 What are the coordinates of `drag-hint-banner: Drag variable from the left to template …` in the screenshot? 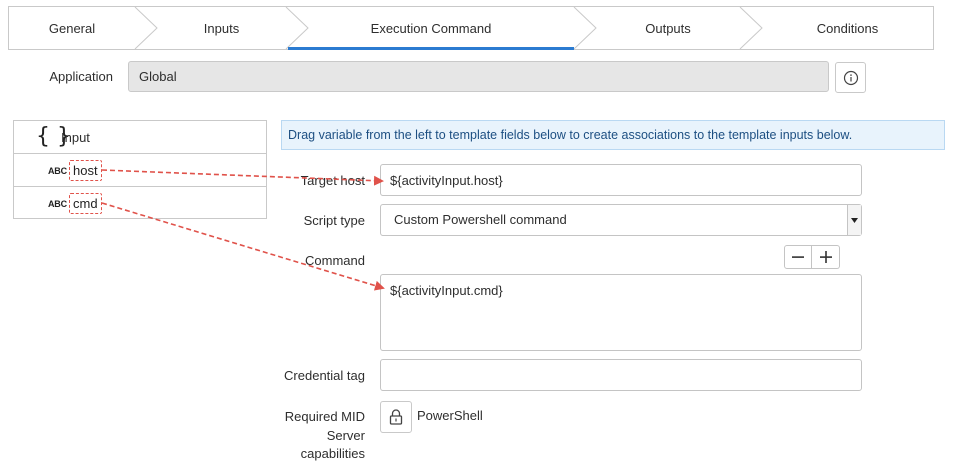 It's located at (613, 135).